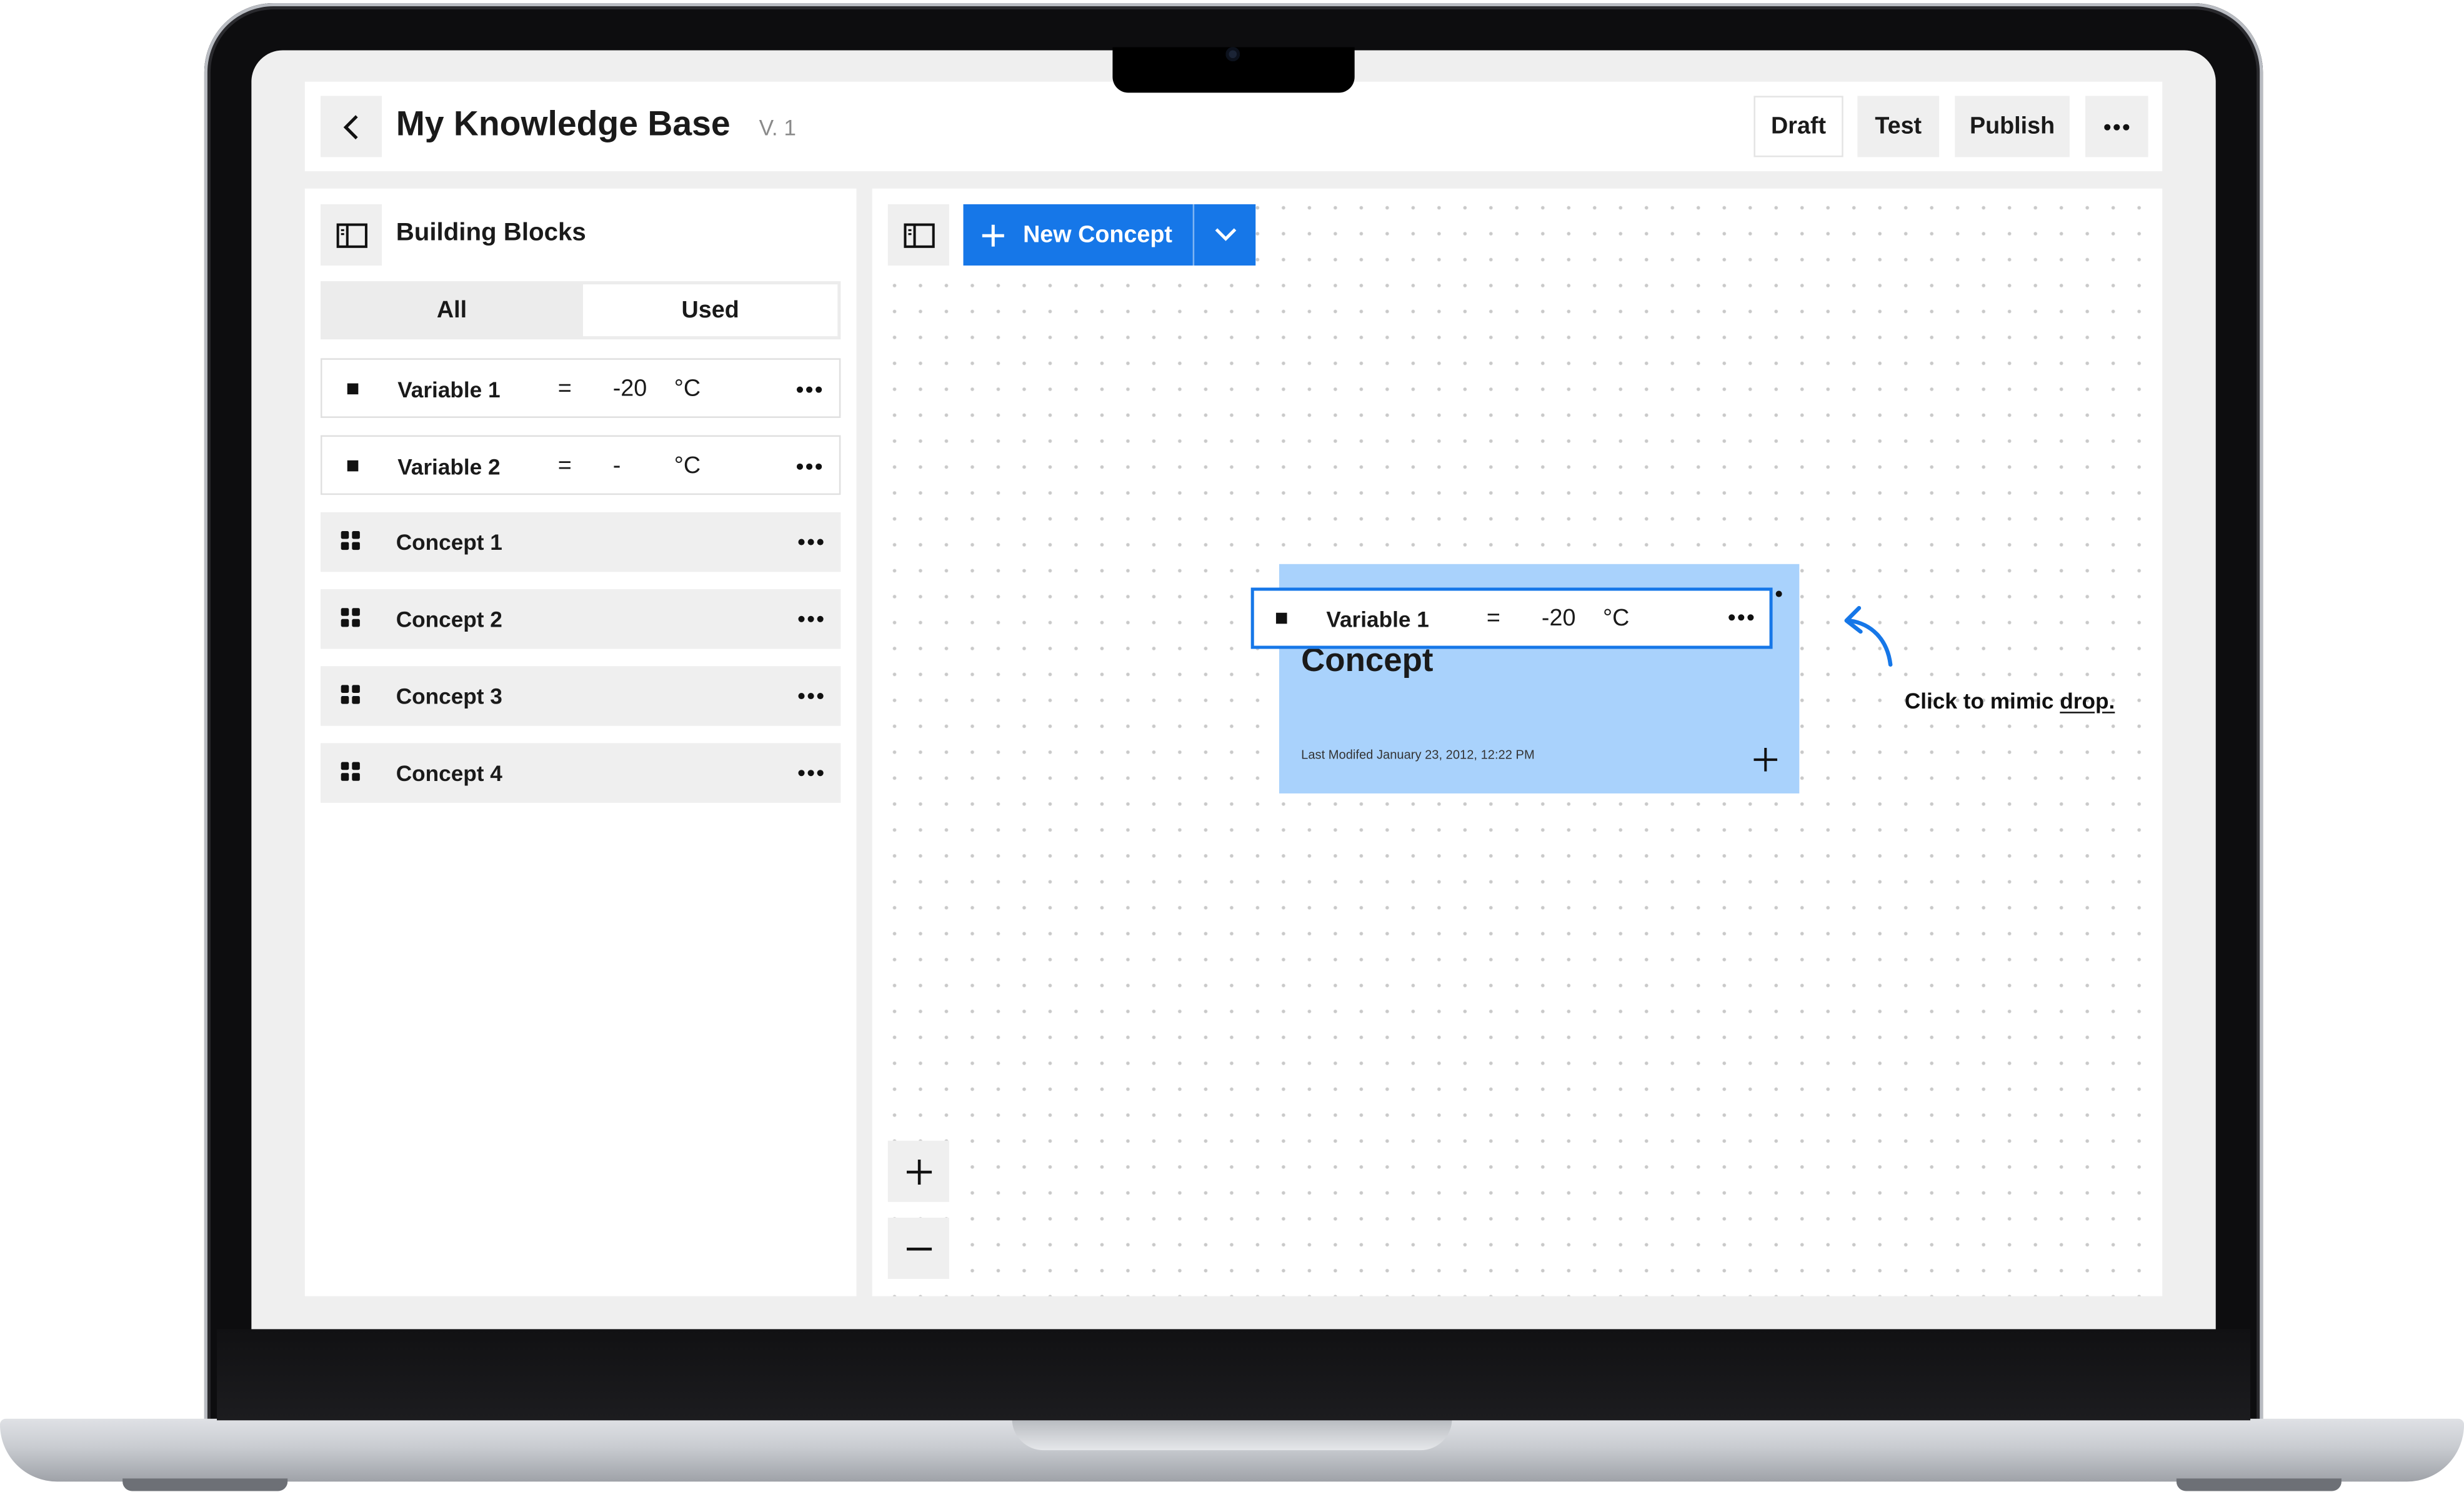 This screenshot has width=2464, height=1492. What do you see at coordinates (205, 1484) in the screenshot?
I see `laptop-foot-left` at bounding box center [205, 1484].